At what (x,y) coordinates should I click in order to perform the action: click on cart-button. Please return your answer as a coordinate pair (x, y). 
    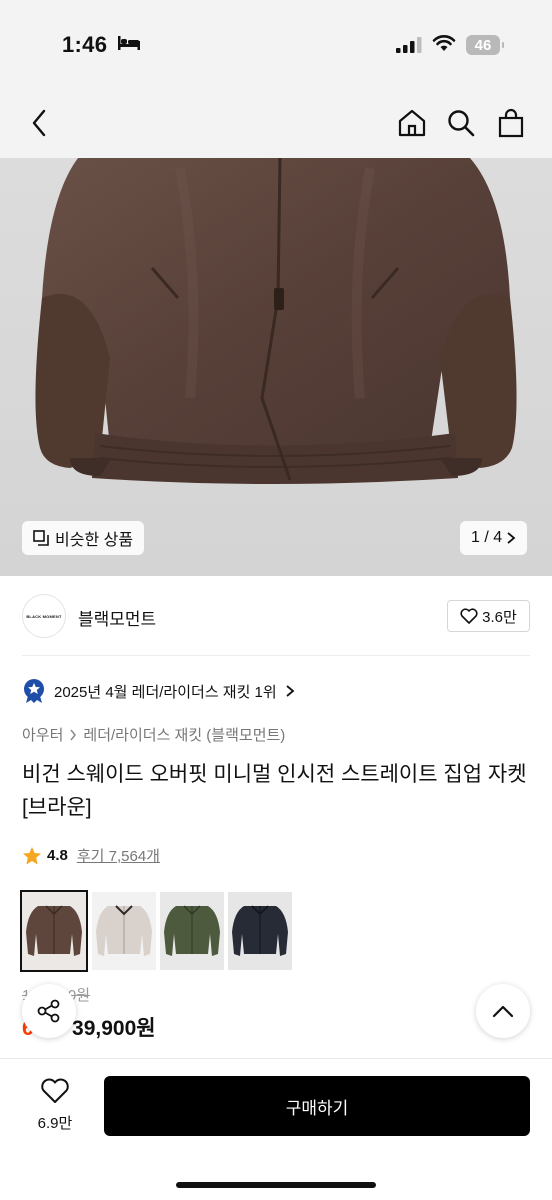
    Looking at the image, I should click on (511, 123).